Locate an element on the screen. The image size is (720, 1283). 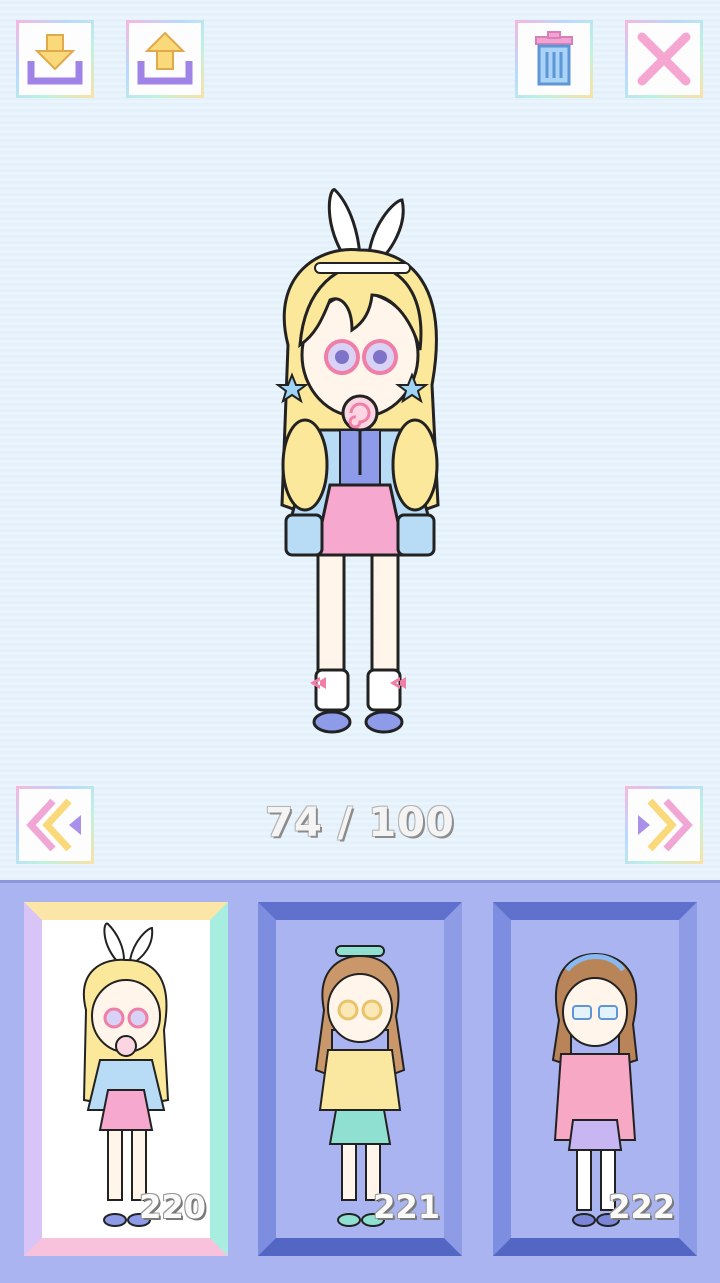
outfit-slot-222: 222 is located at coordinates (595, 1079).